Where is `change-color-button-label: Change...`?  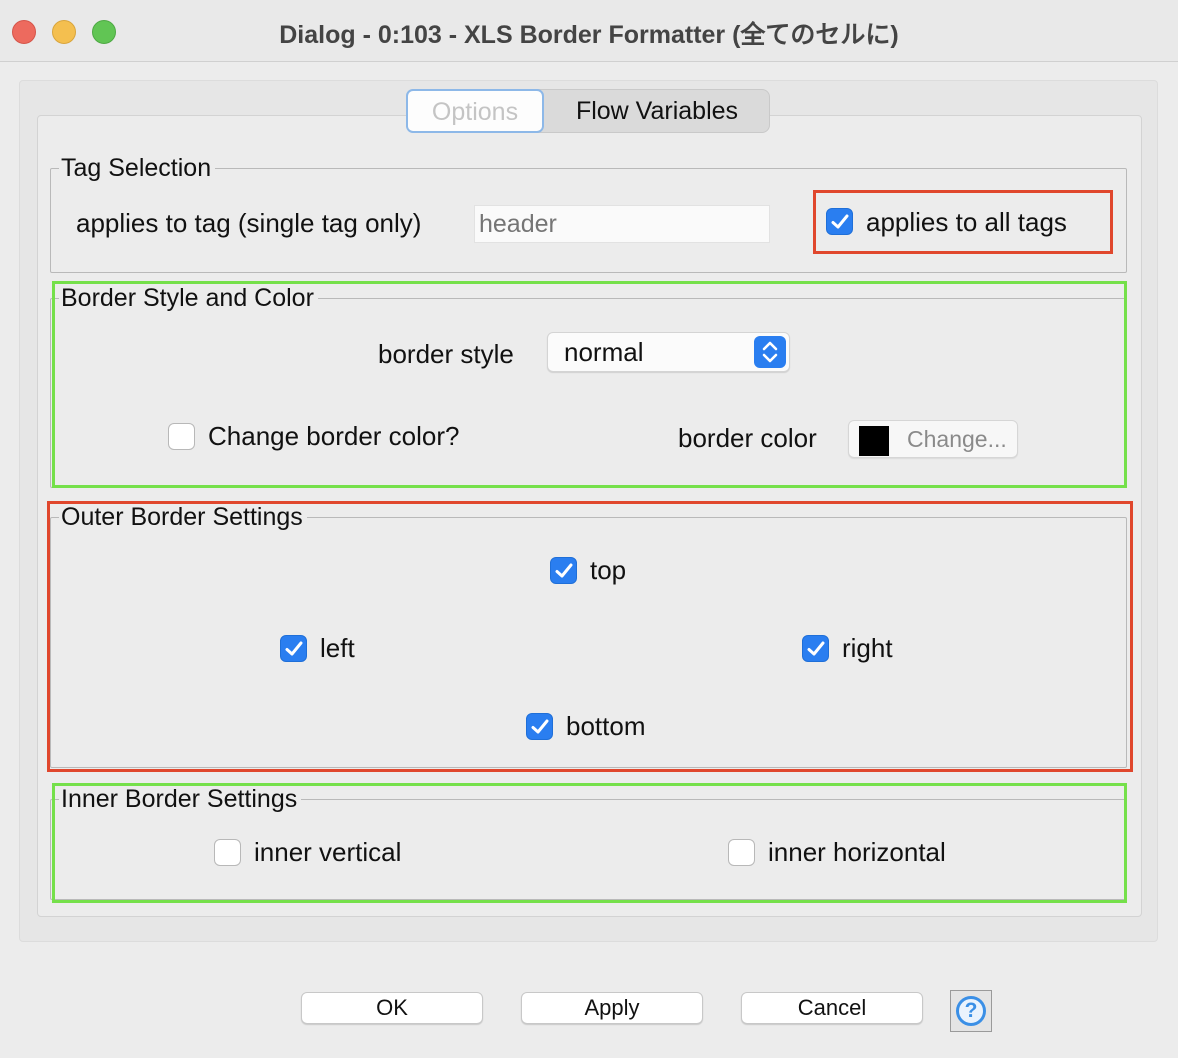
change-color-button-label: Change... is located at coordinates (957, 439).